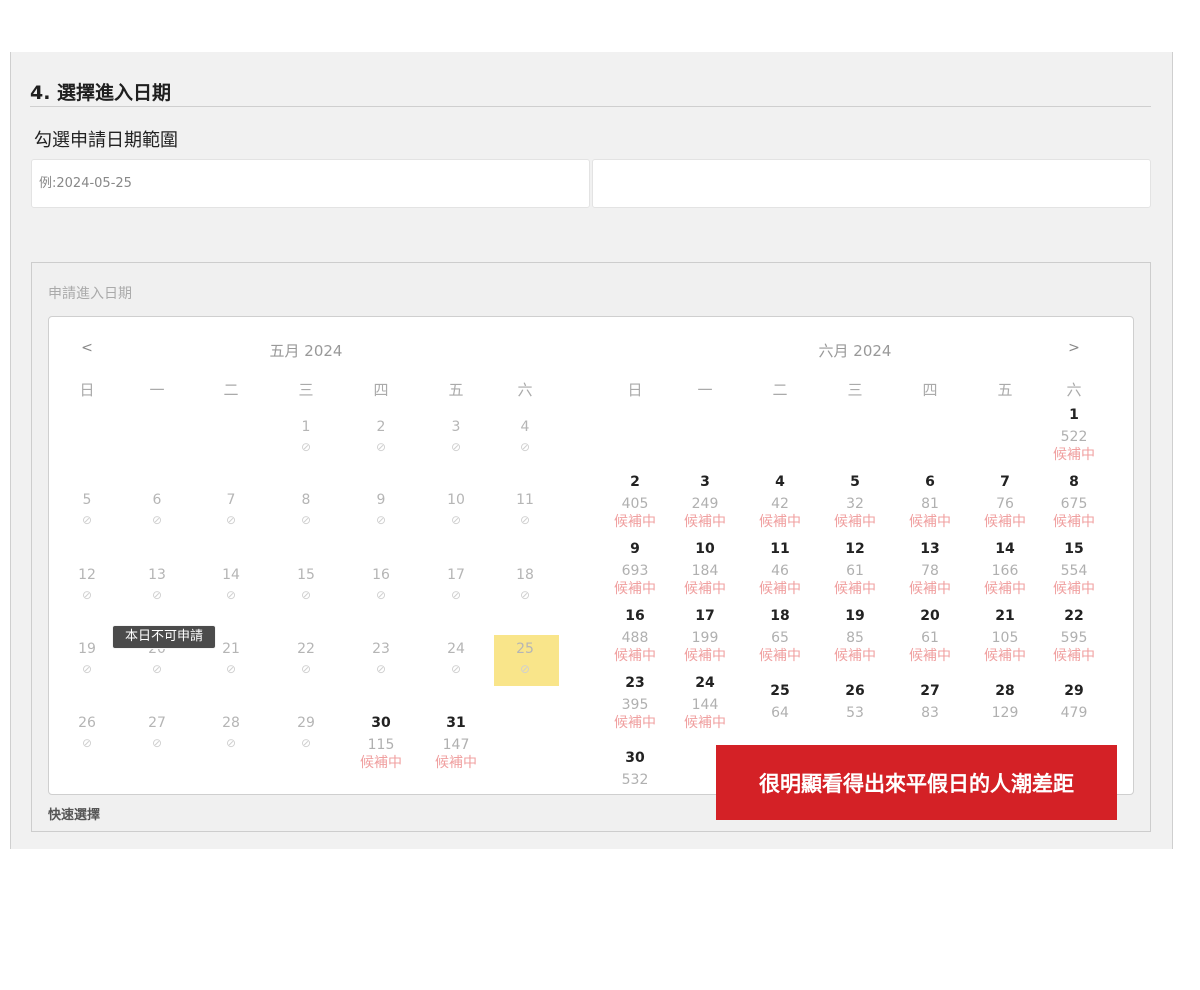  Describe the element at coordinates (704, 683) in the screenshot. I see `calendar-day: 24` at that location.